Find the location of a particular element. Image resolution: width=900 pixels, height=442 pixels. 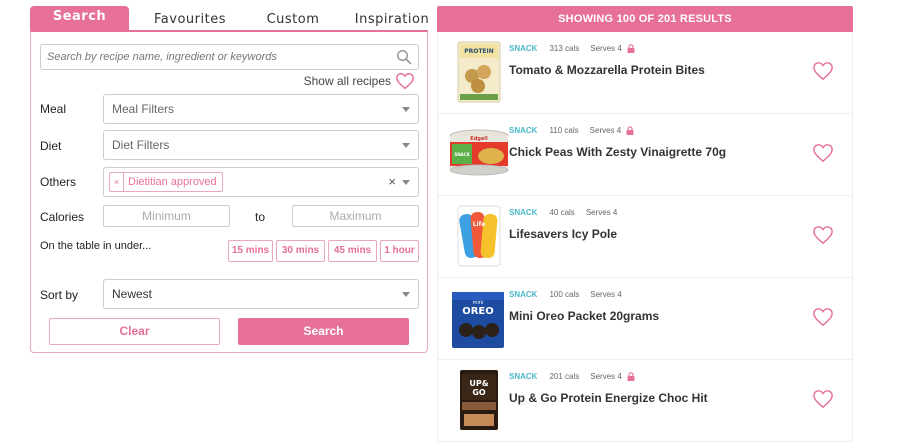

product-image: OREO mini is located at coordinates (478, 320).